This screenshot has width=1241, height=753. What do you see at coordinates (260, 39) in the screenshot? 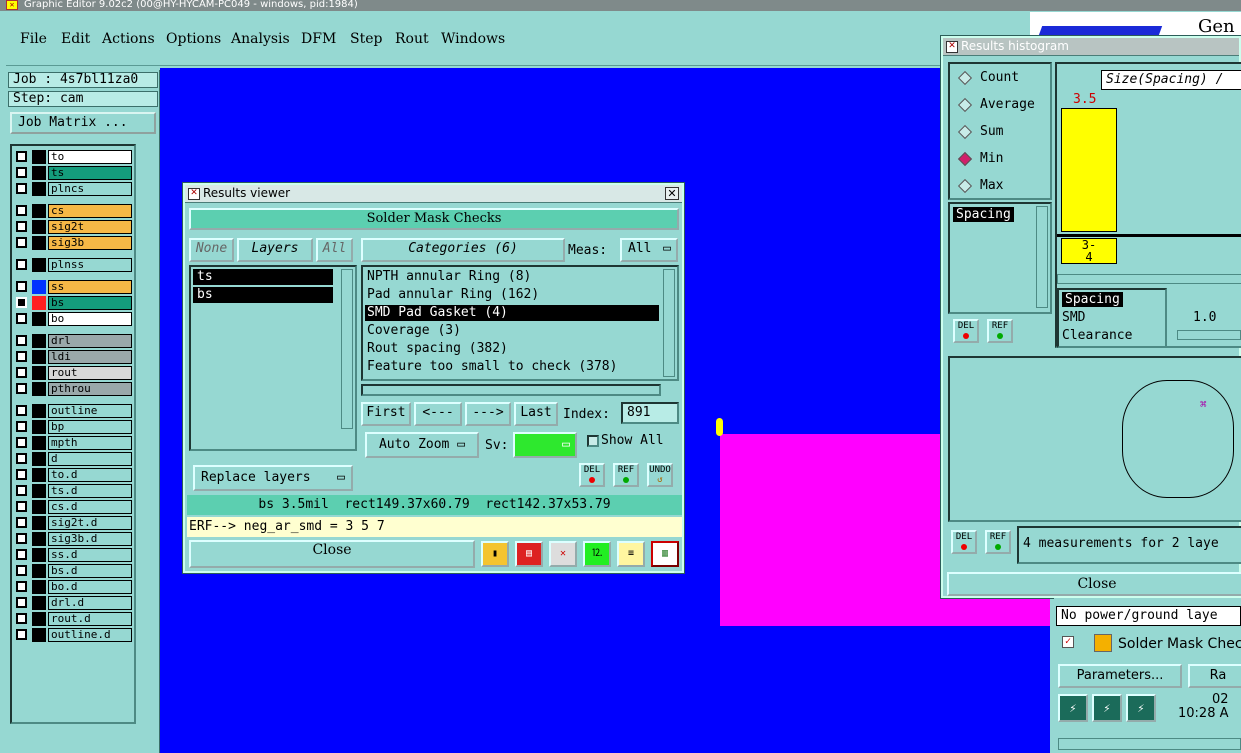
I see `menu-analysis: Analysis` at bounding box center [260, 39].